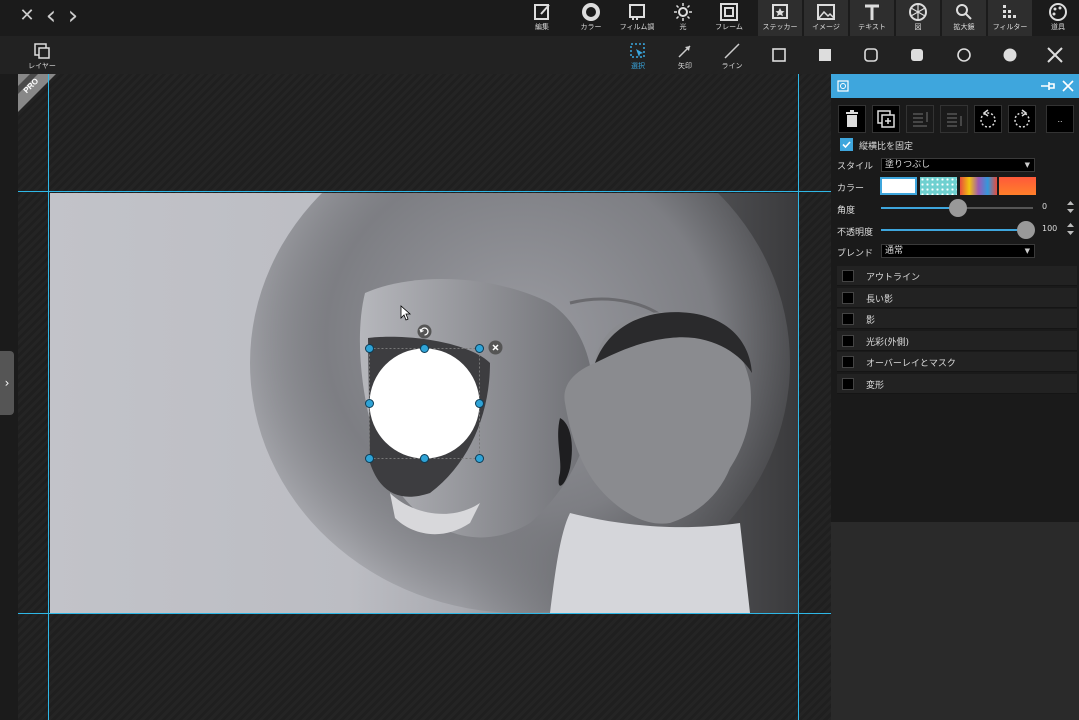 The image size is (1079, 720). I want to click on filter-icon, so click(1009, 11).